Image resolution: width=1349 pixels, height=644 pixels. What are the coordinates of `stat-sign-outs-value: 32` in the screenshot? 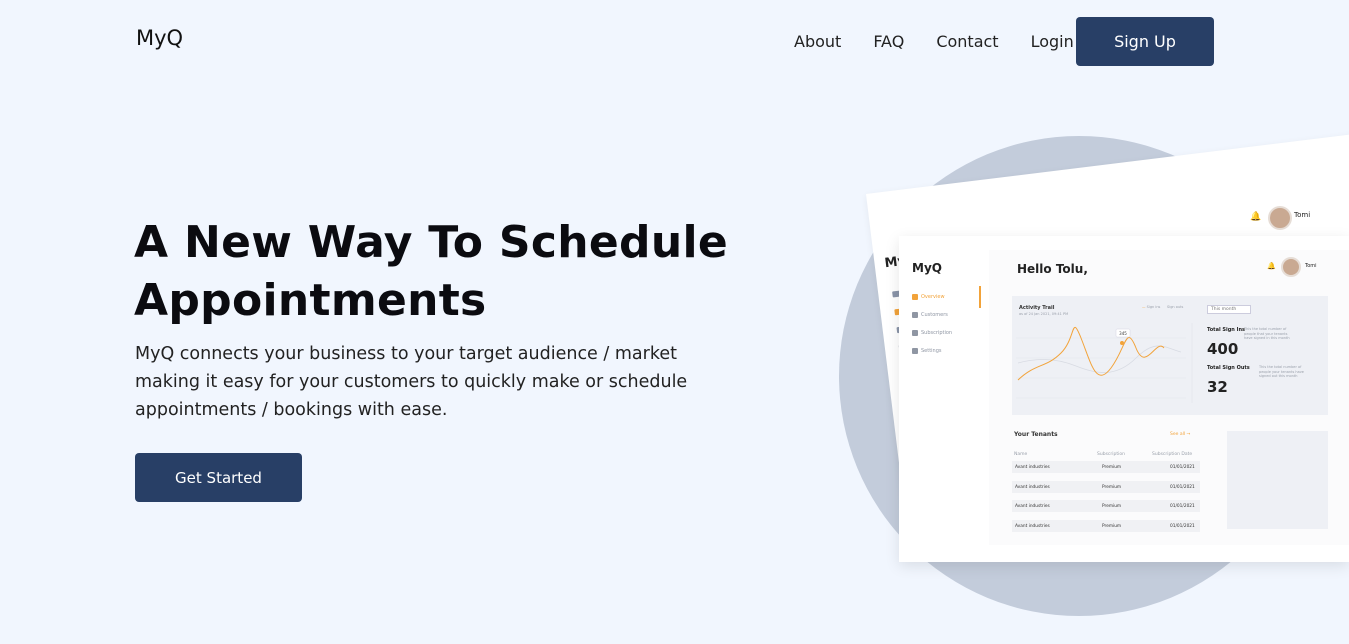 It's located at (1217, 387).